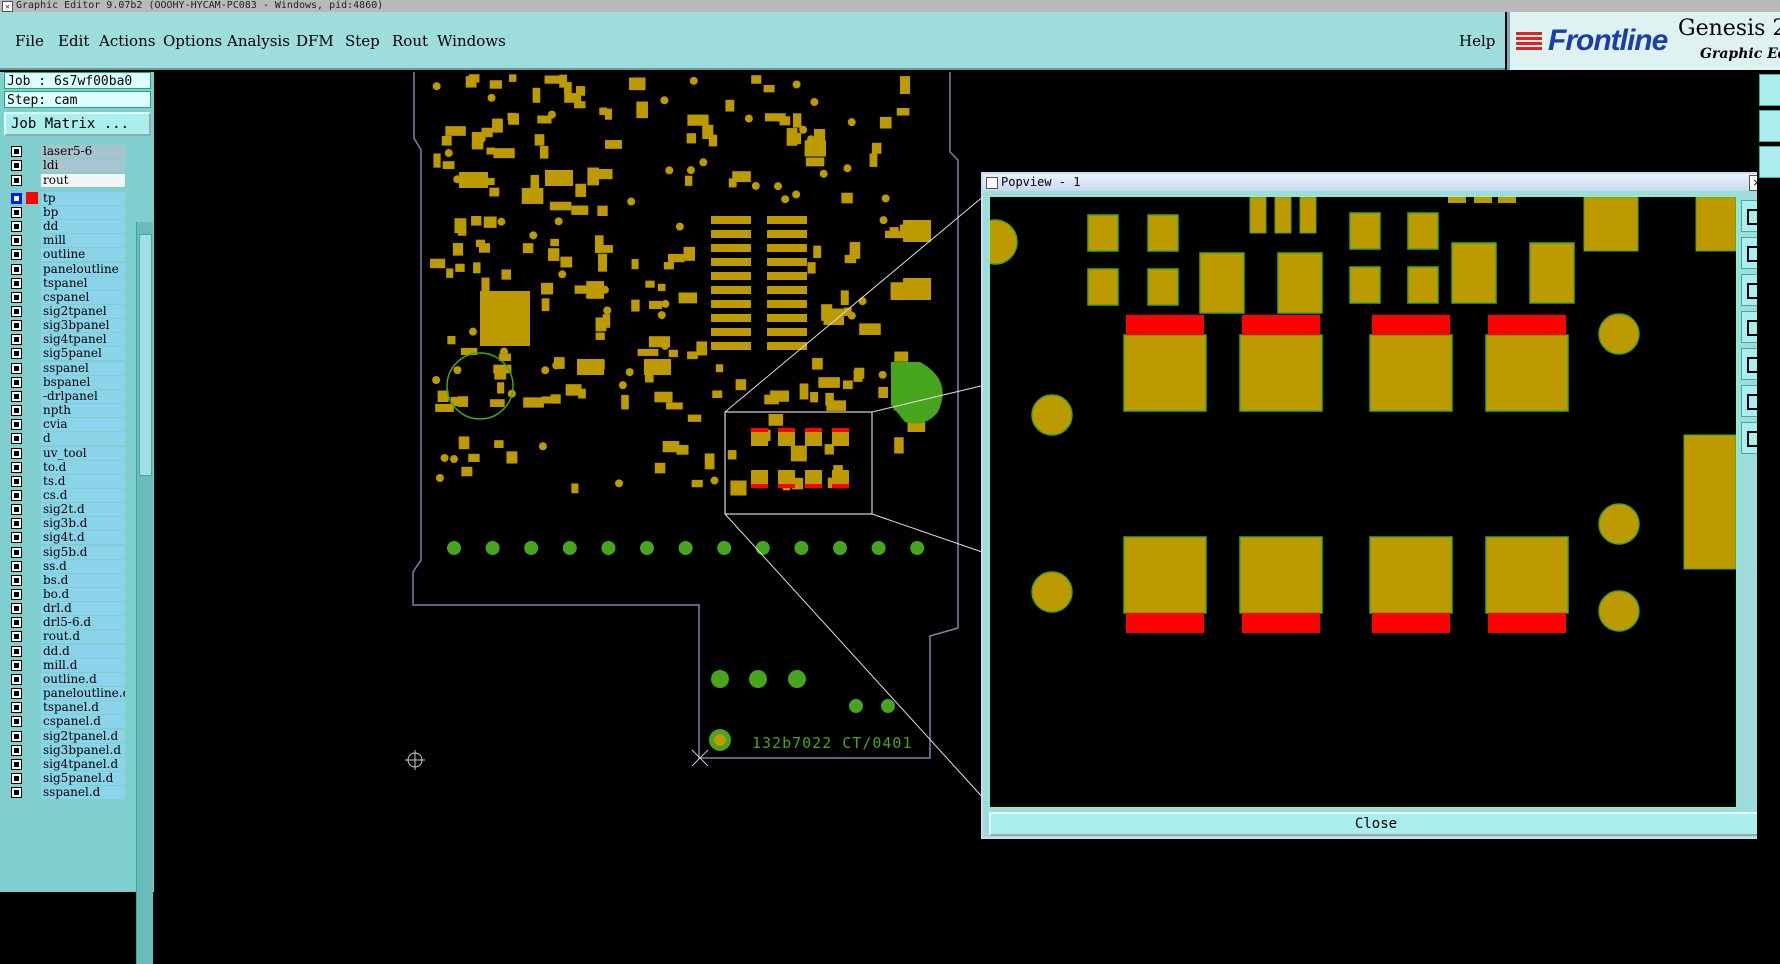  What do you see at coordinates (64, 453) in the screenshot?
I see `layer-row-uv-tool: uv_tool` at bounding box center [64, 453].